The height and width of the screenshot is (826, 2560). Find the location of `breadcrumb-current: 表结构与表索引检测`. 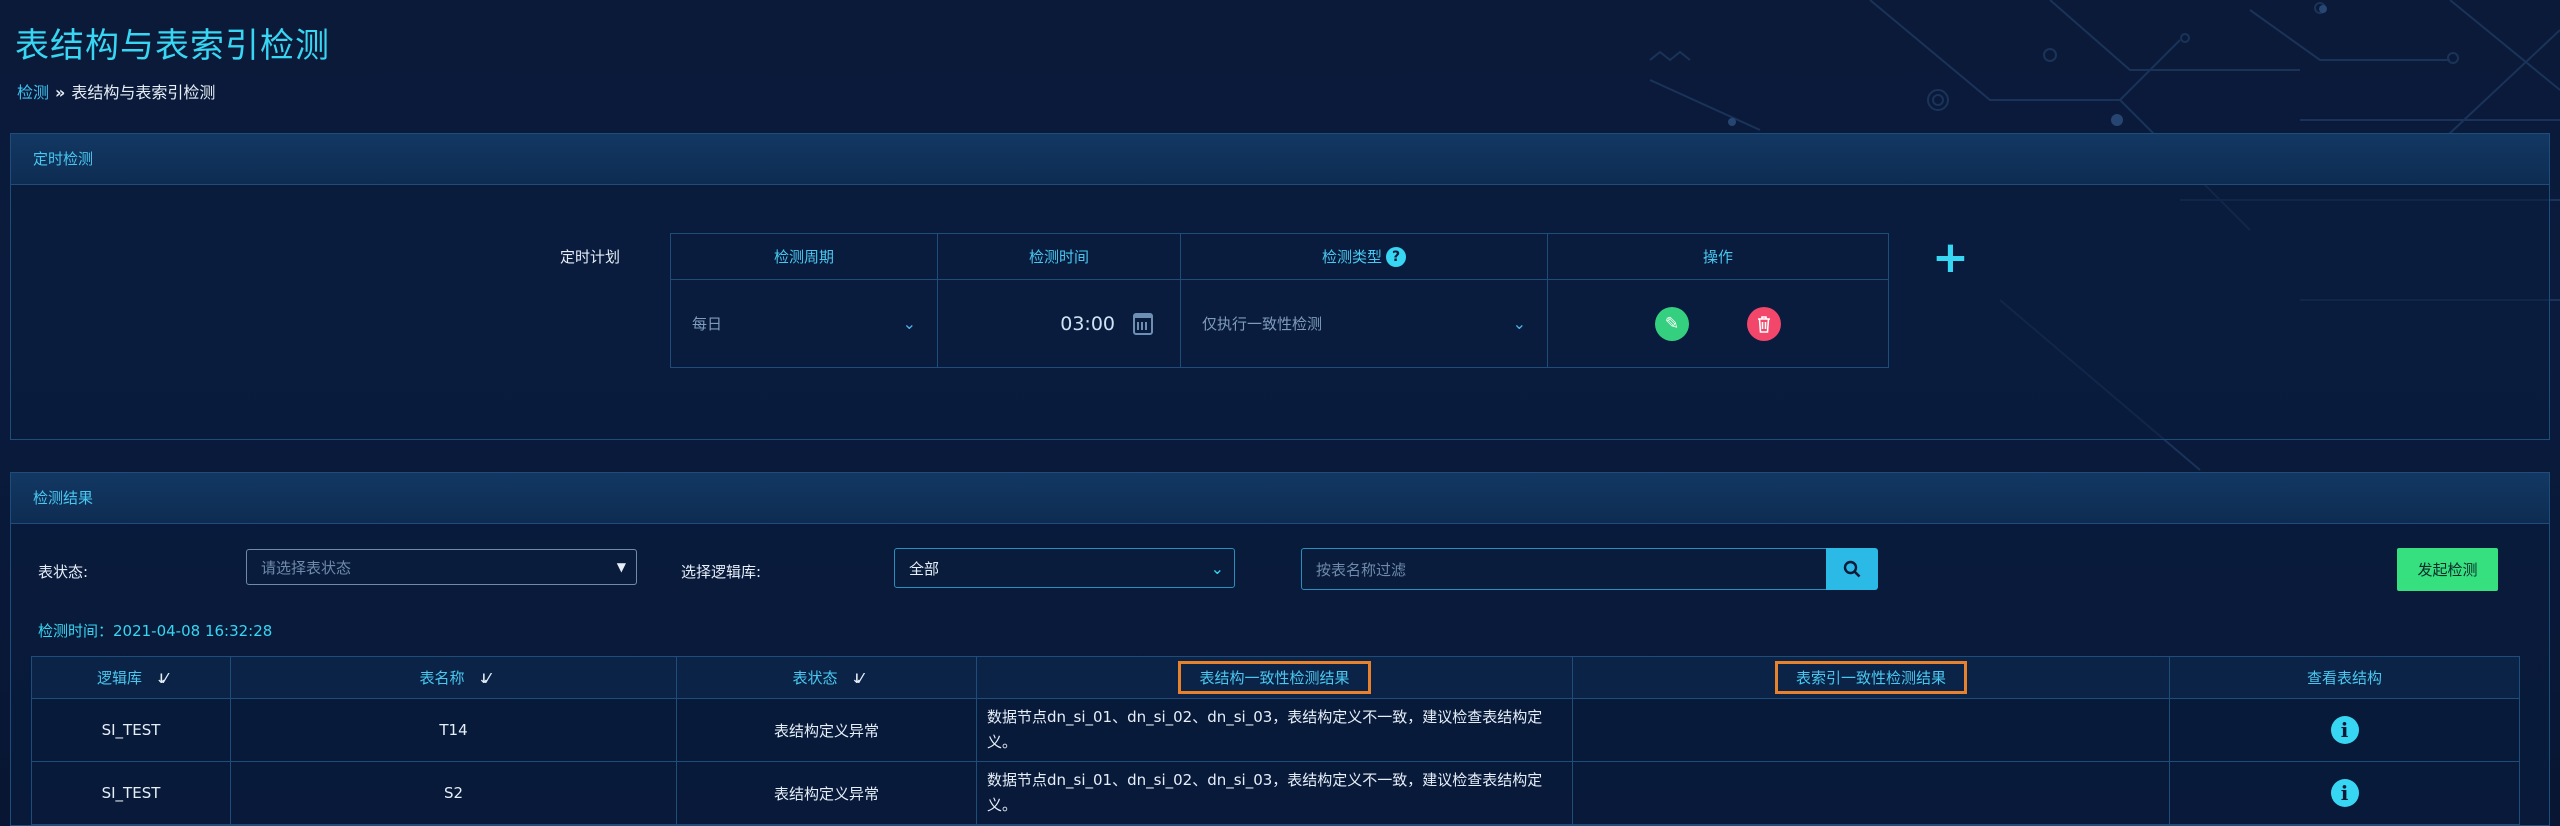

breadcrumb-current: 表结构与表索引检测 is located at coordinates (143, 92).